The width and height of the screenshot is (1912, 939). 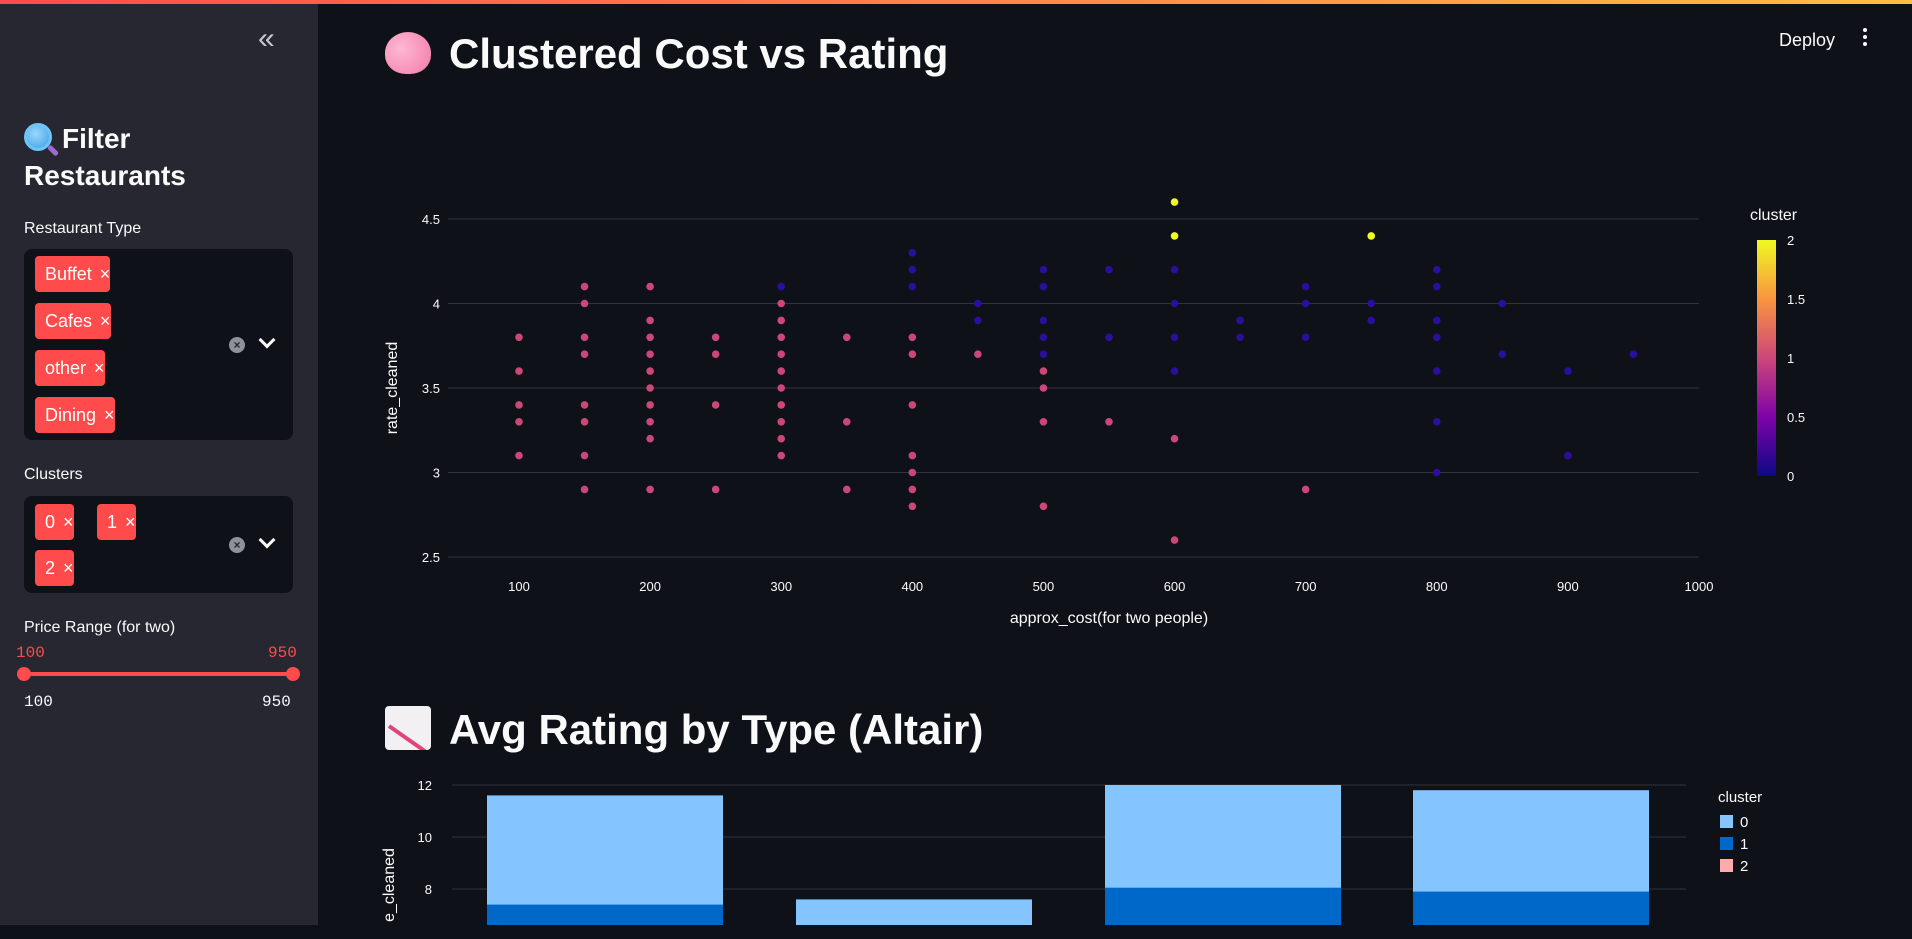 What do you see at coordinates (1699, 586) in the screenshot?
I see `x-tick-label: 1000` at bounding box center [1699, 586].